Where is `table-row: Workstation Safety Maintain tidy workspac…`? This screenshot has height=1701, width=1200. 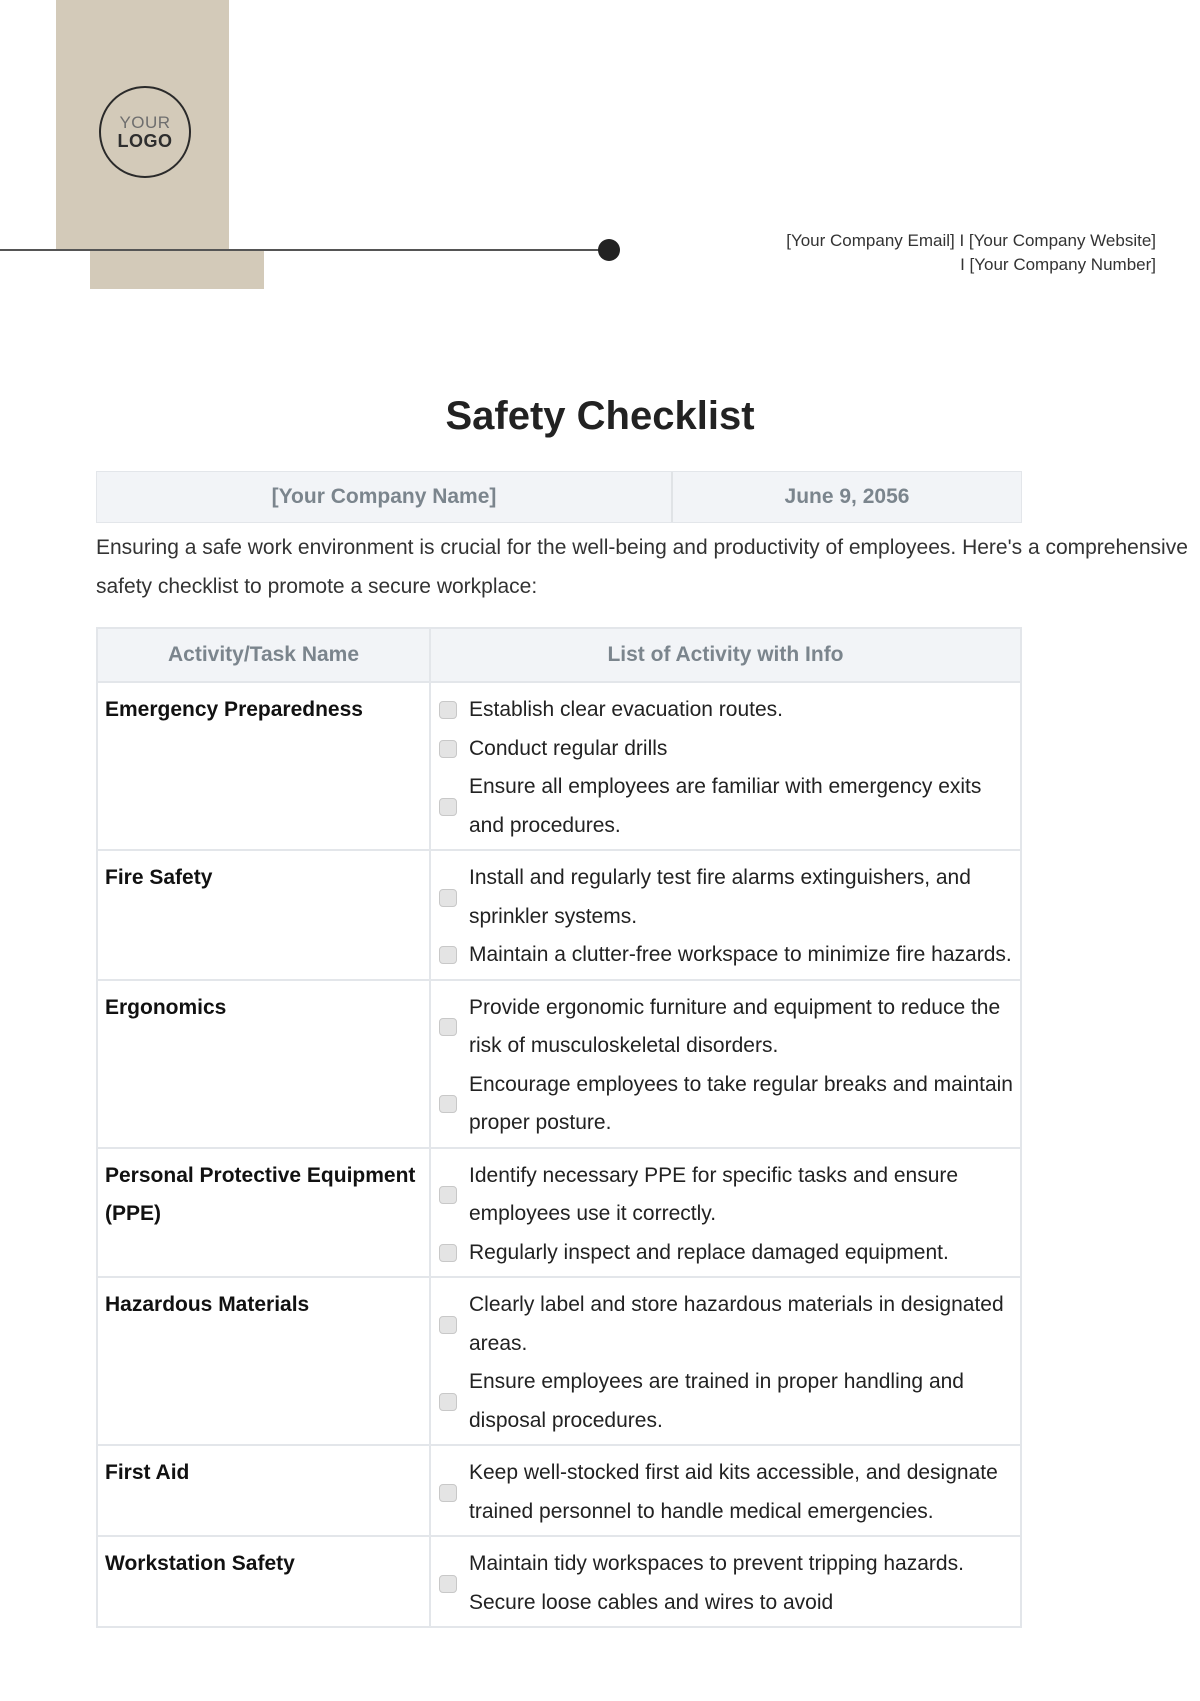 table-row: Workstation Safety Maintain tidy workspac… is located at coordinates (559, 1581).